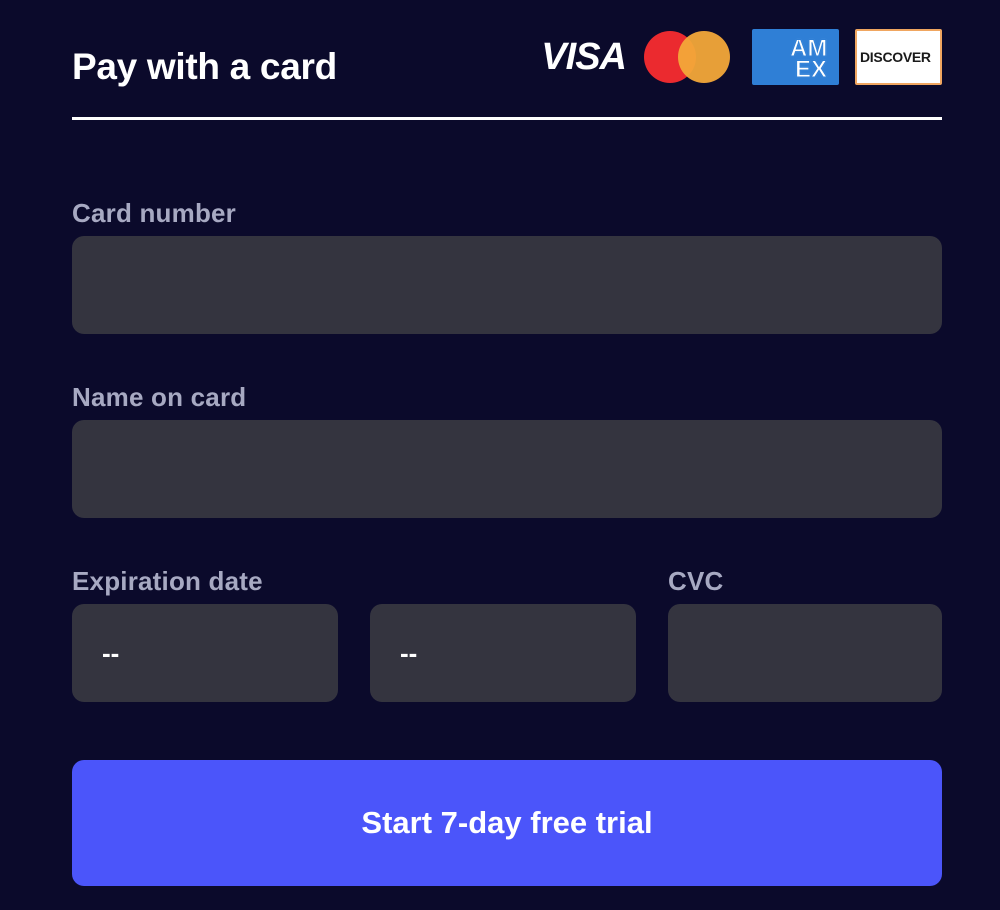 This screenshot has height=910, width=1000. Describe the element at coordinates (507, 823) in the screenshot. I see `start-trial-button: Start 7-day free trial` at that location.